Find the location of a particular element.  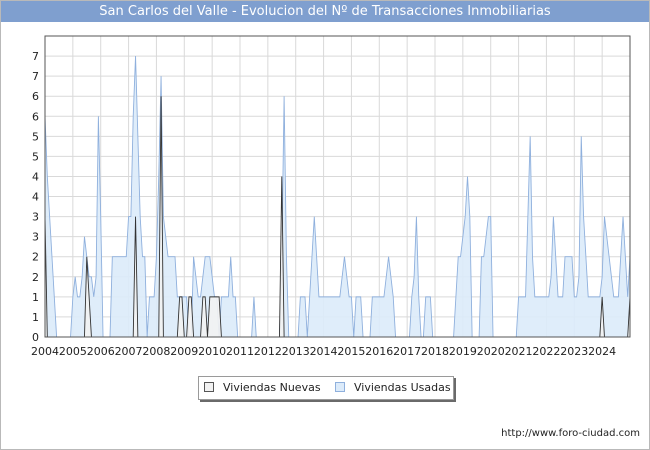

y-tick-label: 0 is located at coordinates (35, 337).